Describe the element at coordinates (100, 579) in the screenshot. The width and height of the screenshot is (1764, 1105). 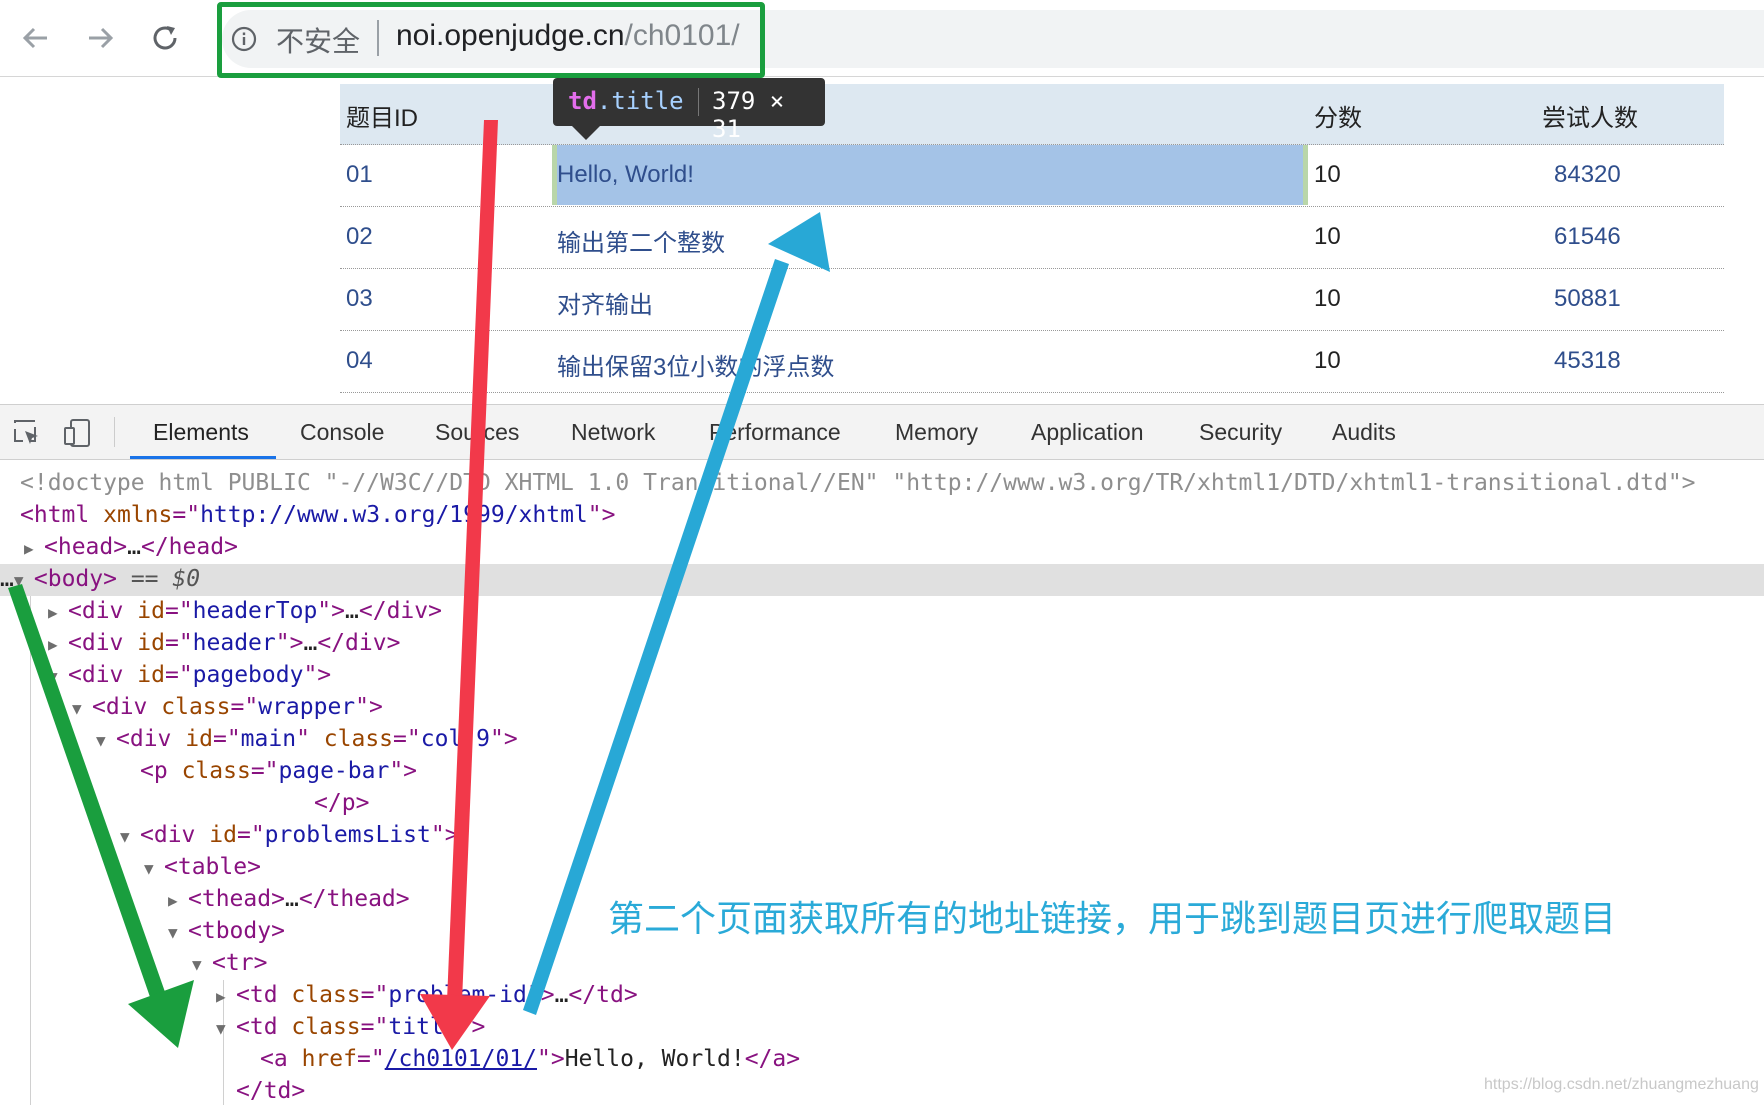
I see `dom-line-body: …▼ <body> == $0` at that location.